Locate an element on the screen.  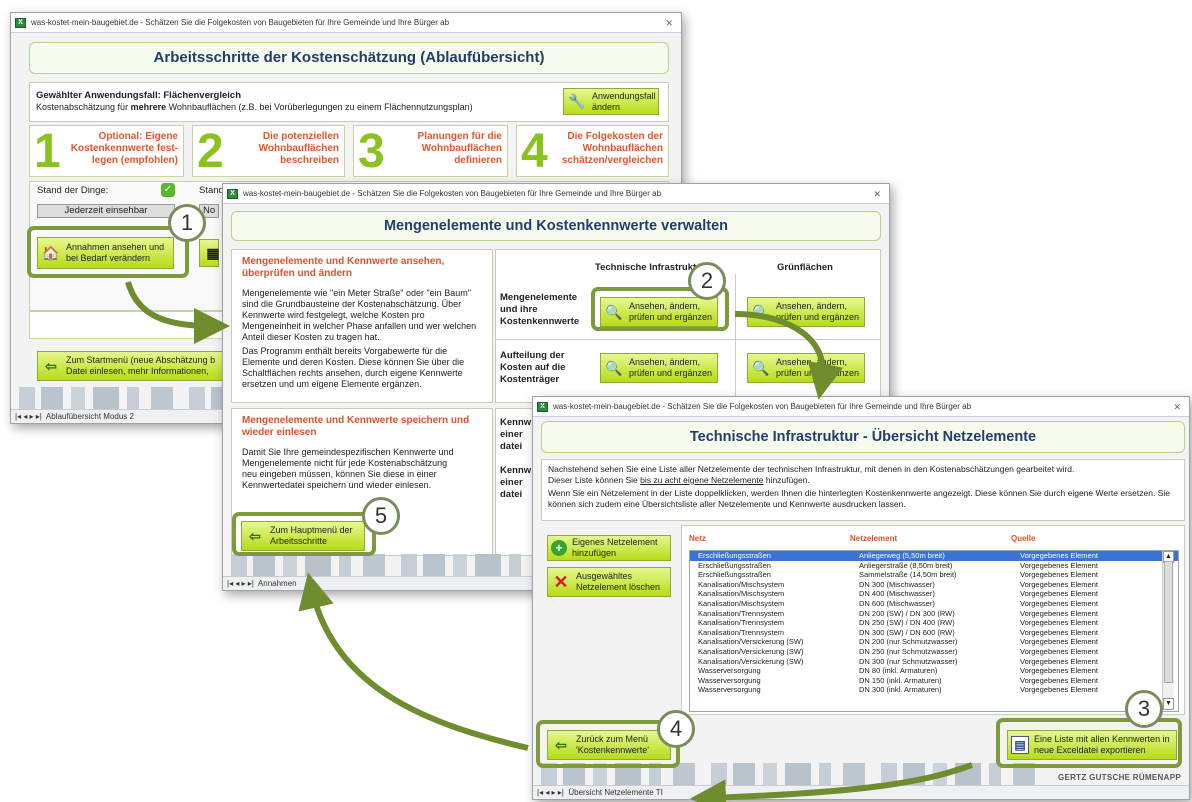
column-netzelement: Netzelement is located at coordinates (874, 538).